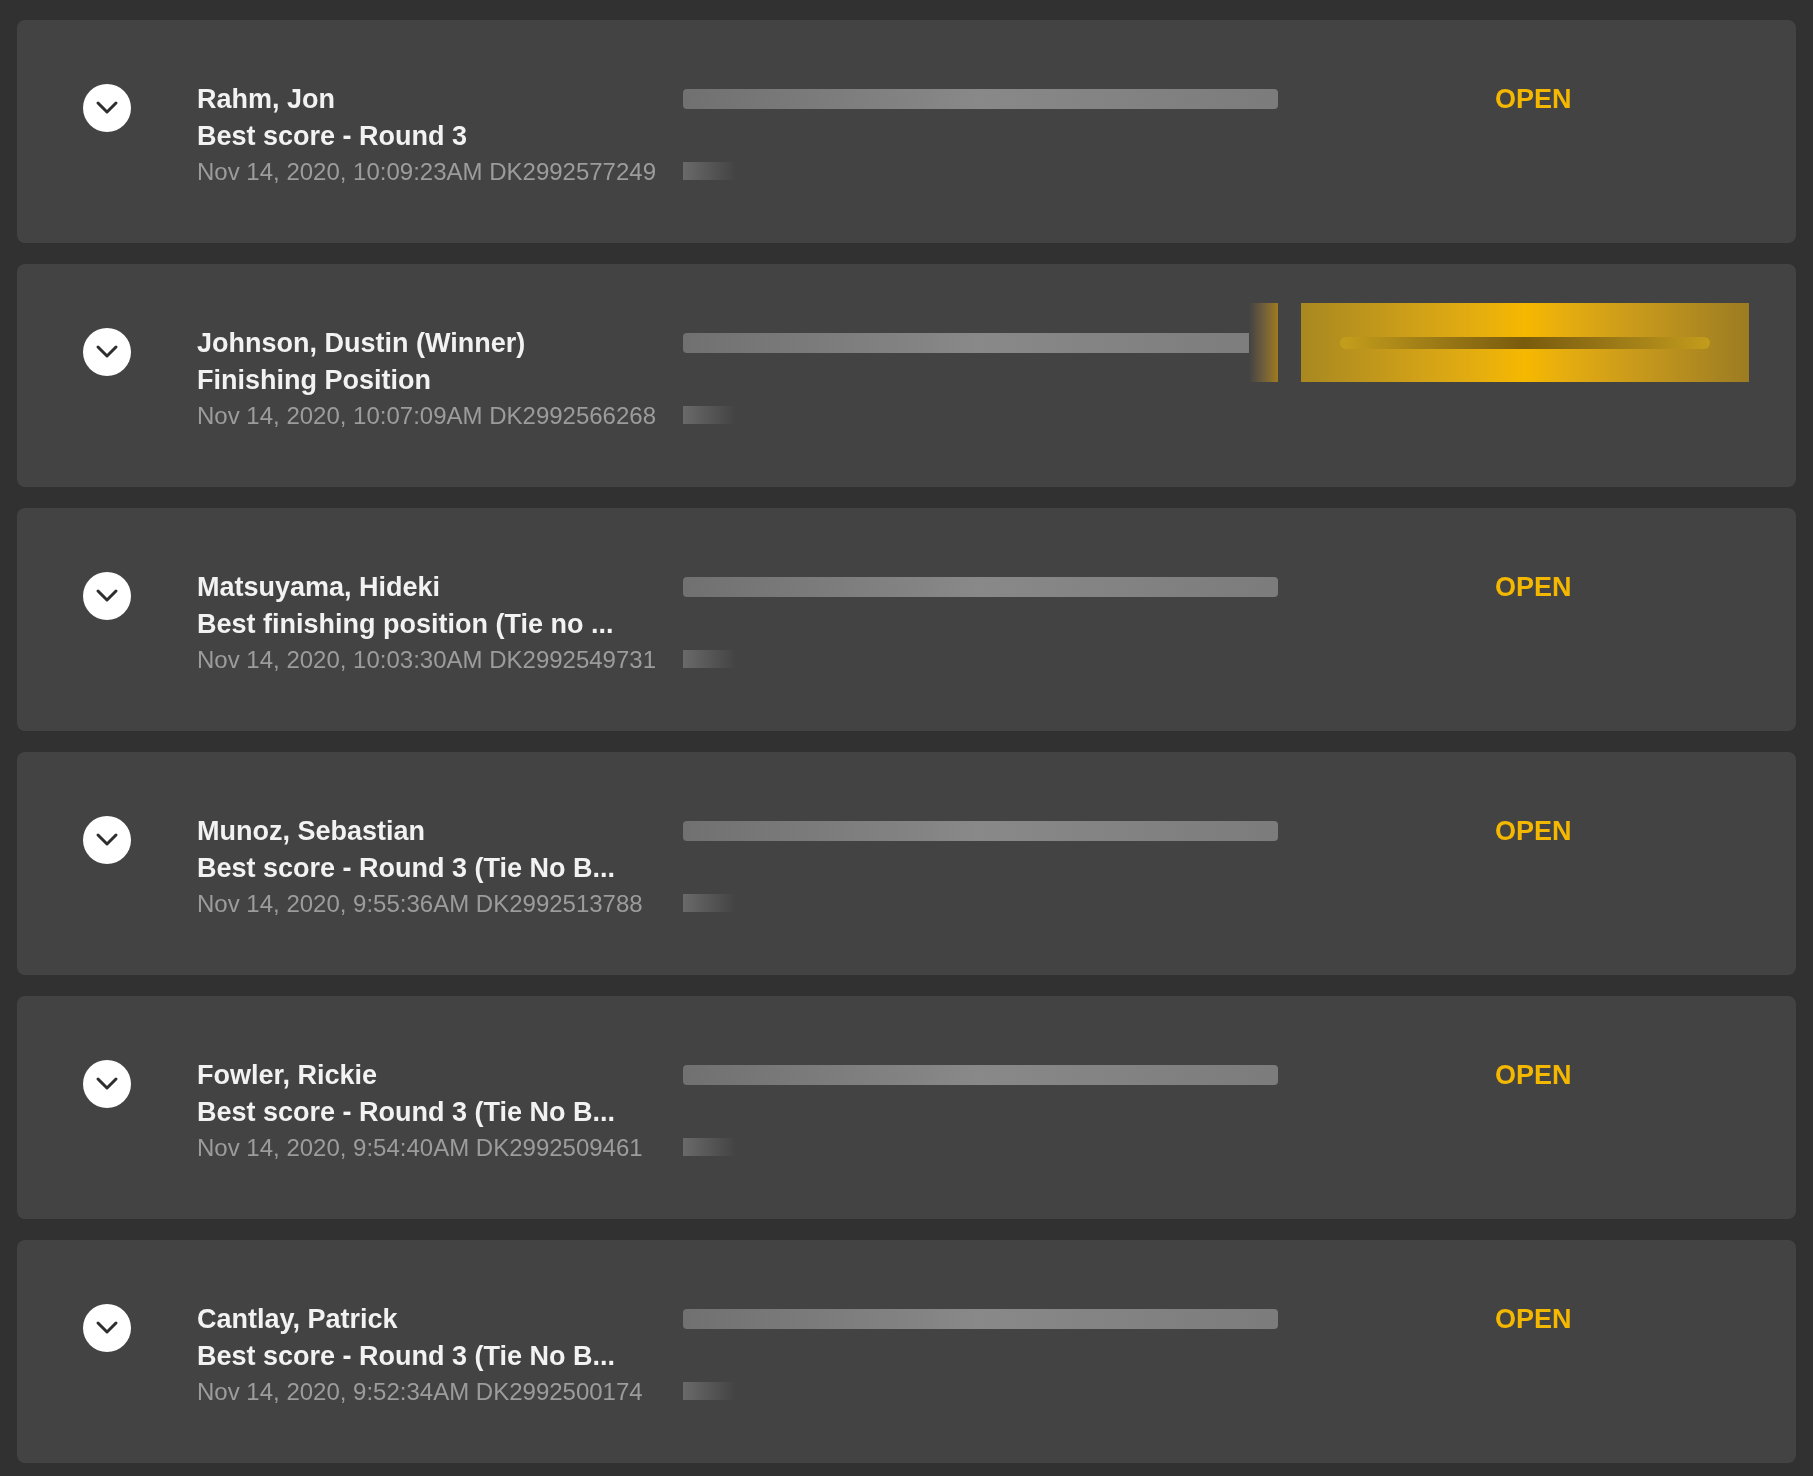 Image resolution: width=1813 pixels, height=1476 pixels. I want to click on player-name: Johnson, Dustin (Winner), so click(362, 343).